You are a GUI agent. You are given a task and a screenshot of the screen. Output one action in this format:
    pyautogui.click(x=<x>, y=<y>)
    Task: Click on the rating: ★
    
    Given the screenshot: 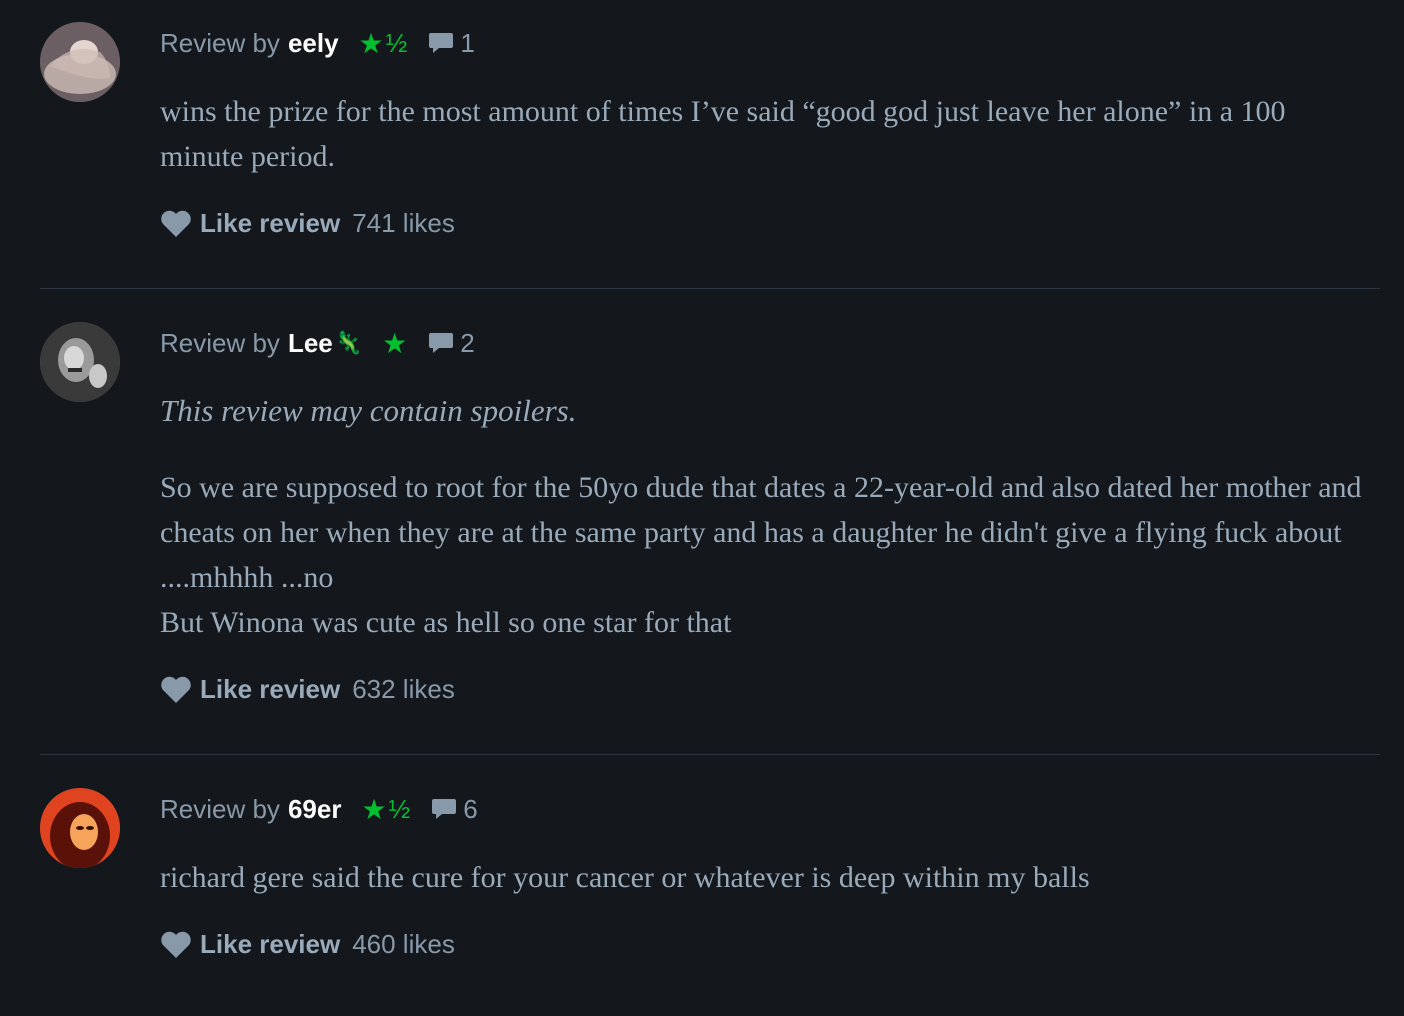 What is the action you would take?
    pyautogui.click(x=395, y=343)
    